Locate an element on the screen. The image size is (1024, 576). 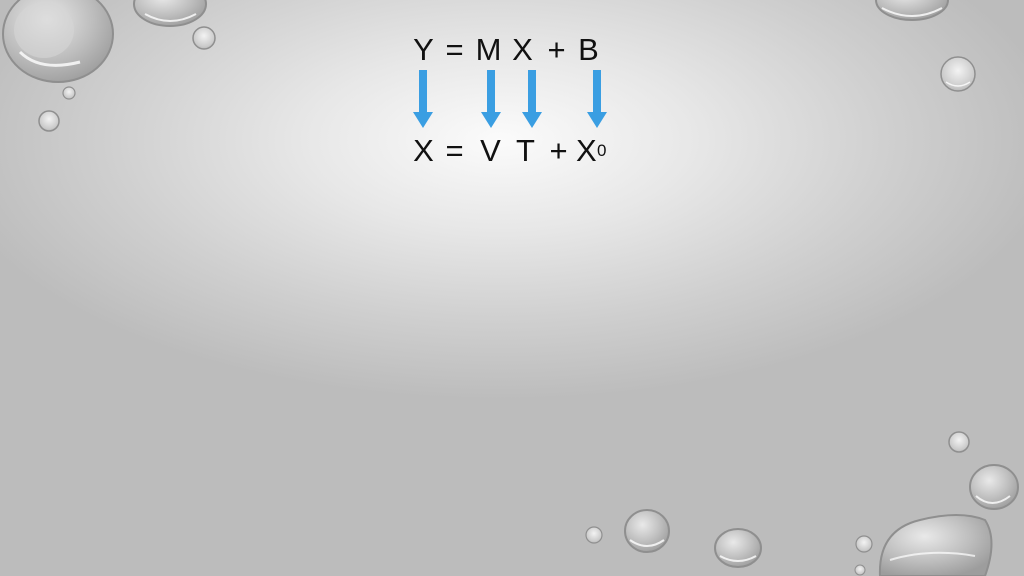
eq2-token-plus: + is located at coordinates (559, 150).